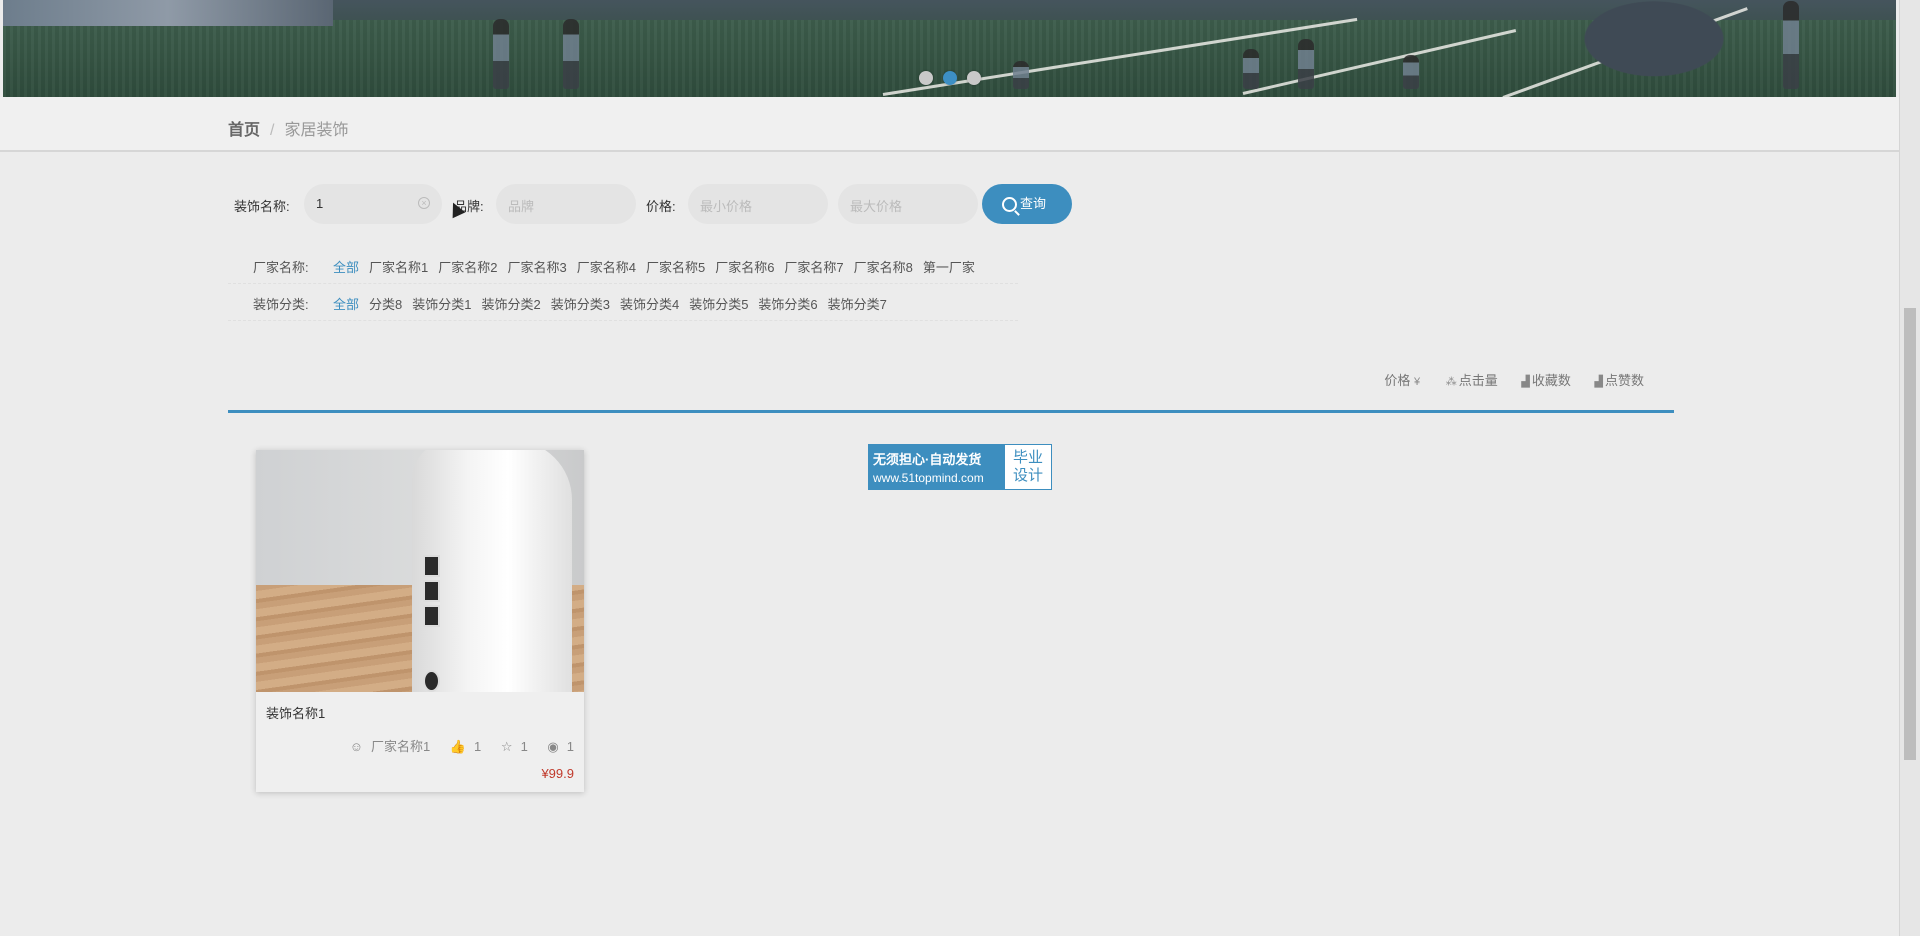 This screenshot has height=936, width=1920. What do you see at coordinates (1451, 382) in the screenshot?
I see `clicks-icon: ⁂` at bounding box center [1451, 382].